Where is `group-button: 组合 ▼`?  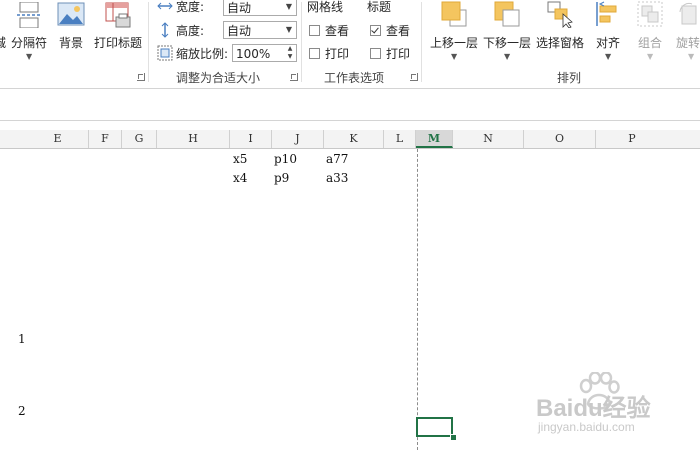
group-button: 组合 ▼ is located at coordinates (650, 31).